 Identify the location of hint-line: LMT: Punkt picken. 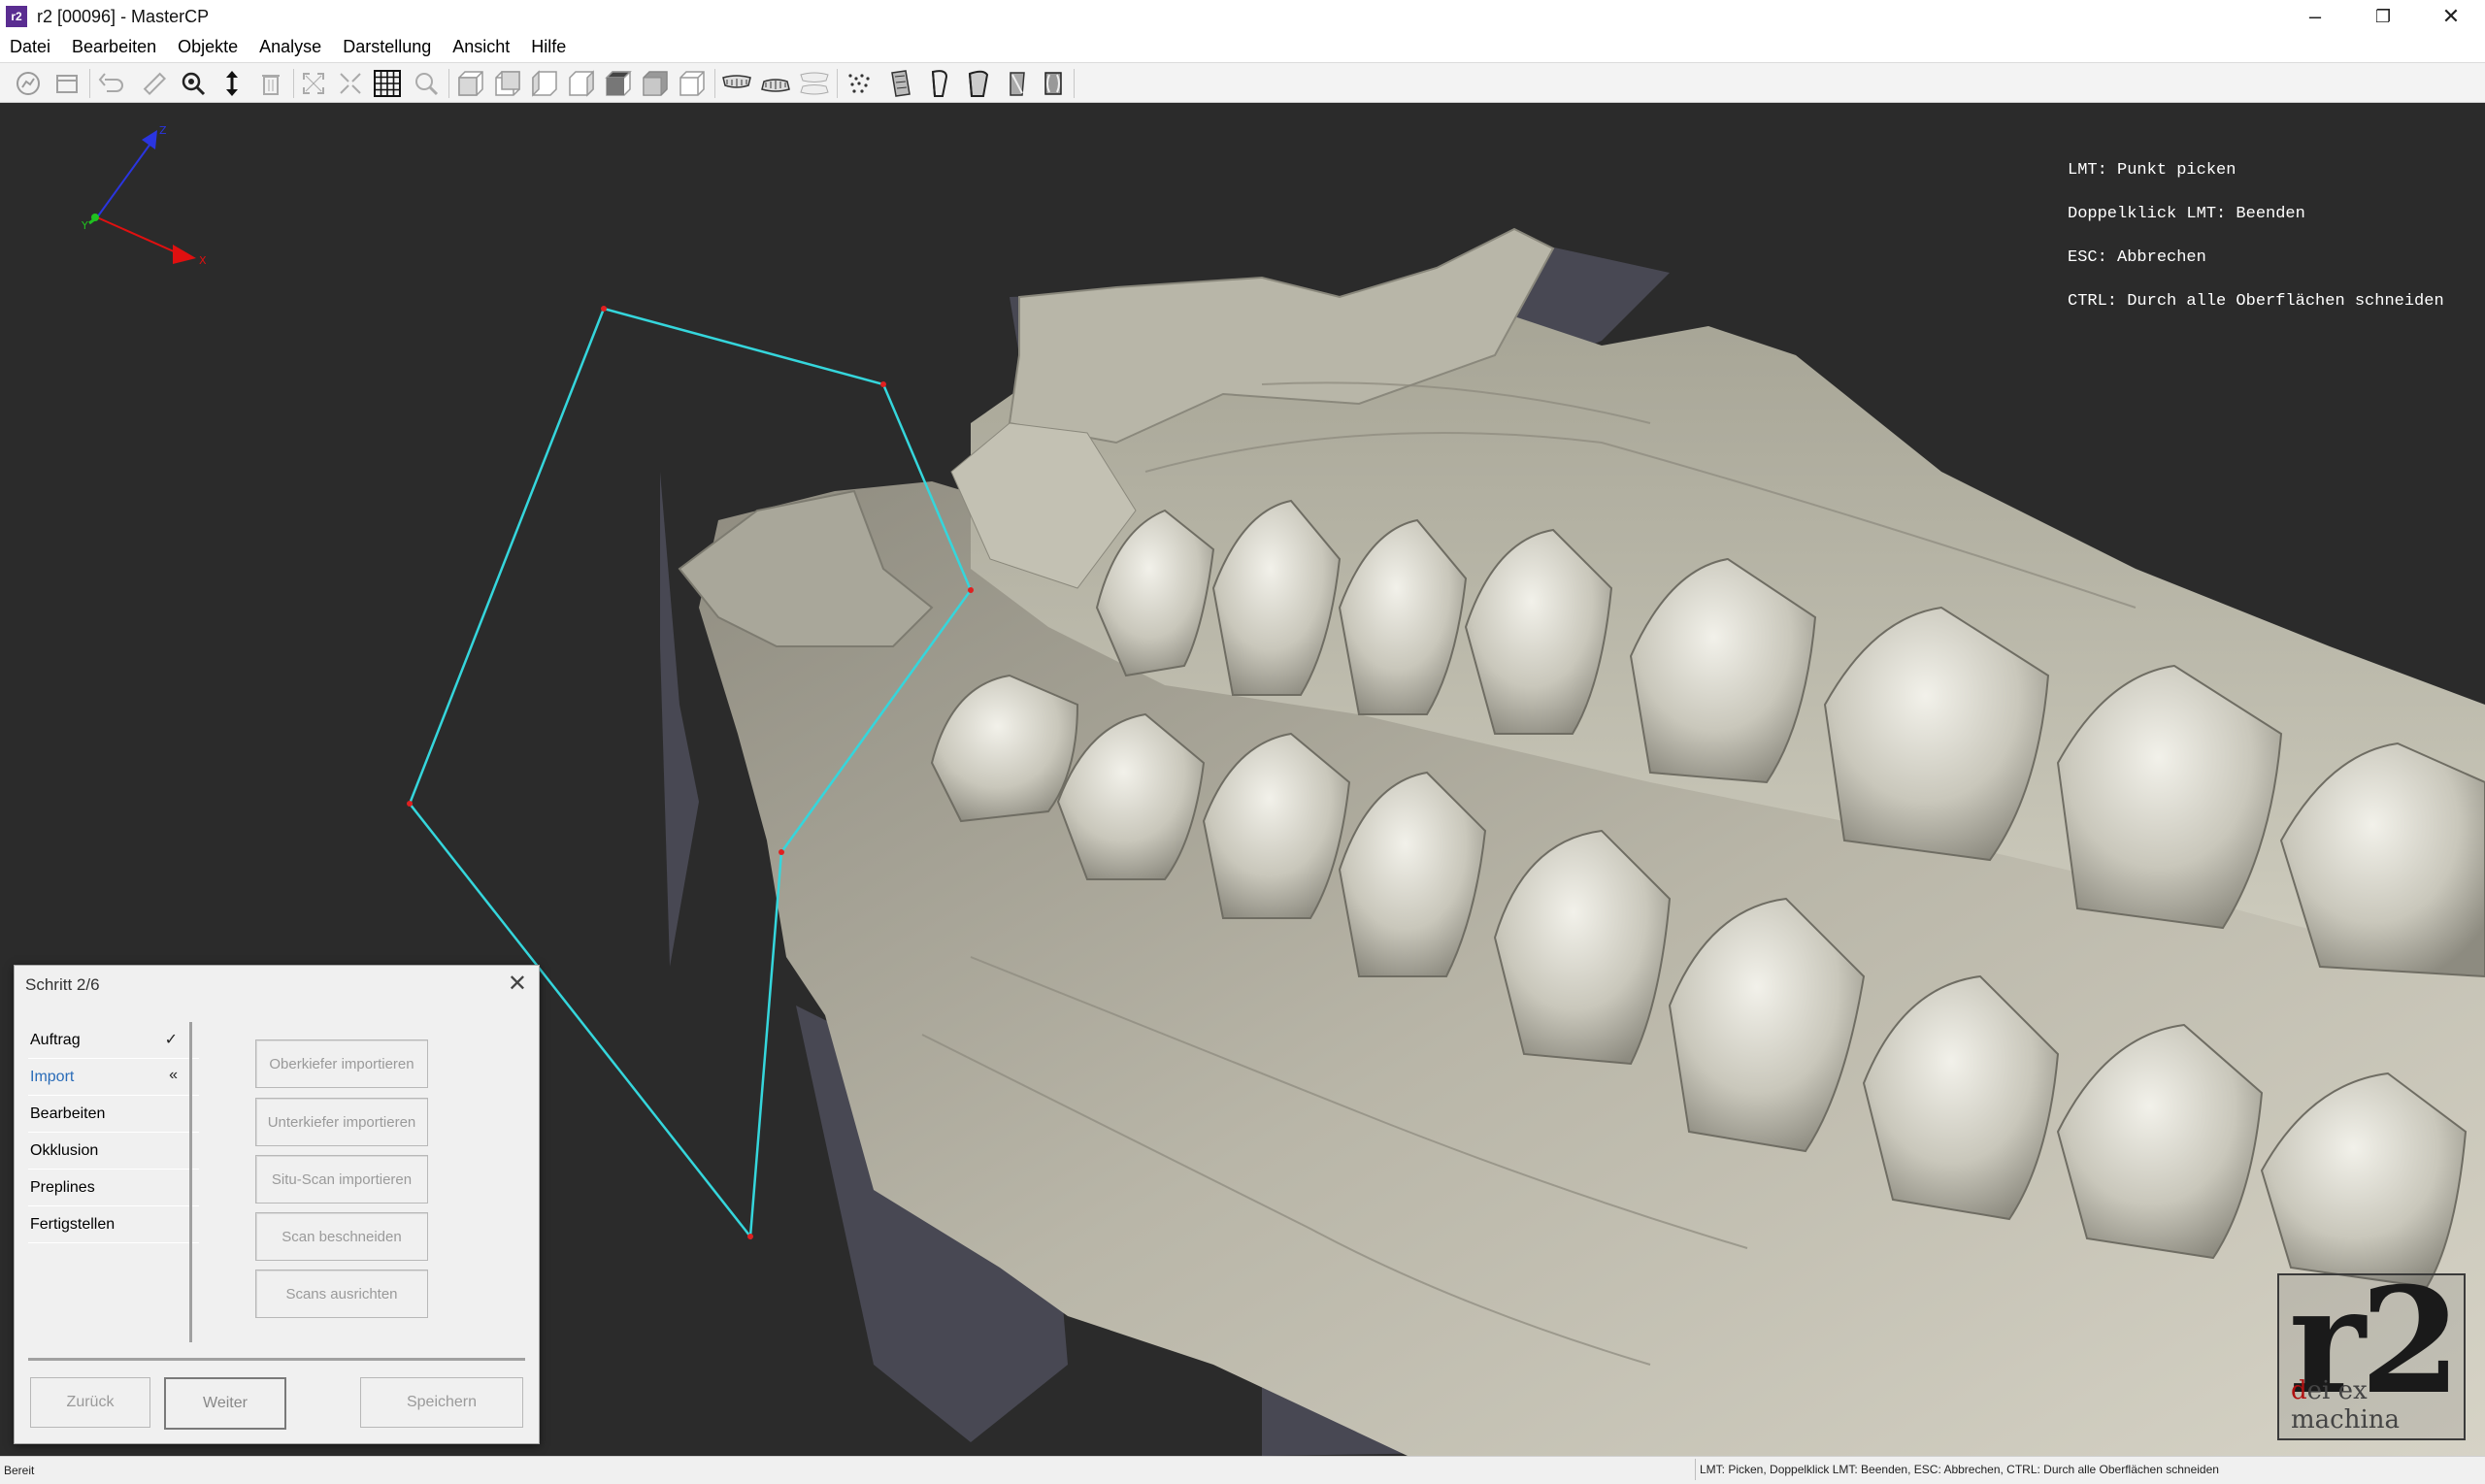
(2152, 170).